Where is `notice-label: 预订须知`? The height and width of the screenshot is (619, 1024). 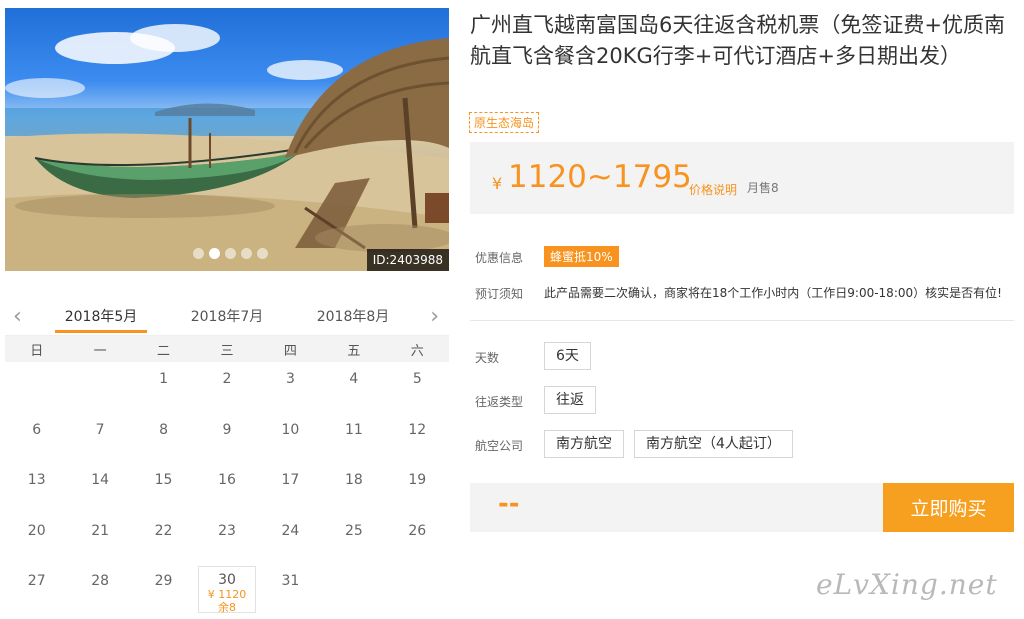 notice-label: 预订须知 is located at coordinates (499, 294).